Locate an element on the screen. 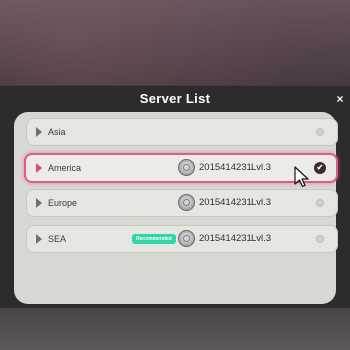 The height and width of the screenshot is (350, 350). server-row-europe: Europe 2015414231 Lvl.3 is located at coordinates (182, 203).